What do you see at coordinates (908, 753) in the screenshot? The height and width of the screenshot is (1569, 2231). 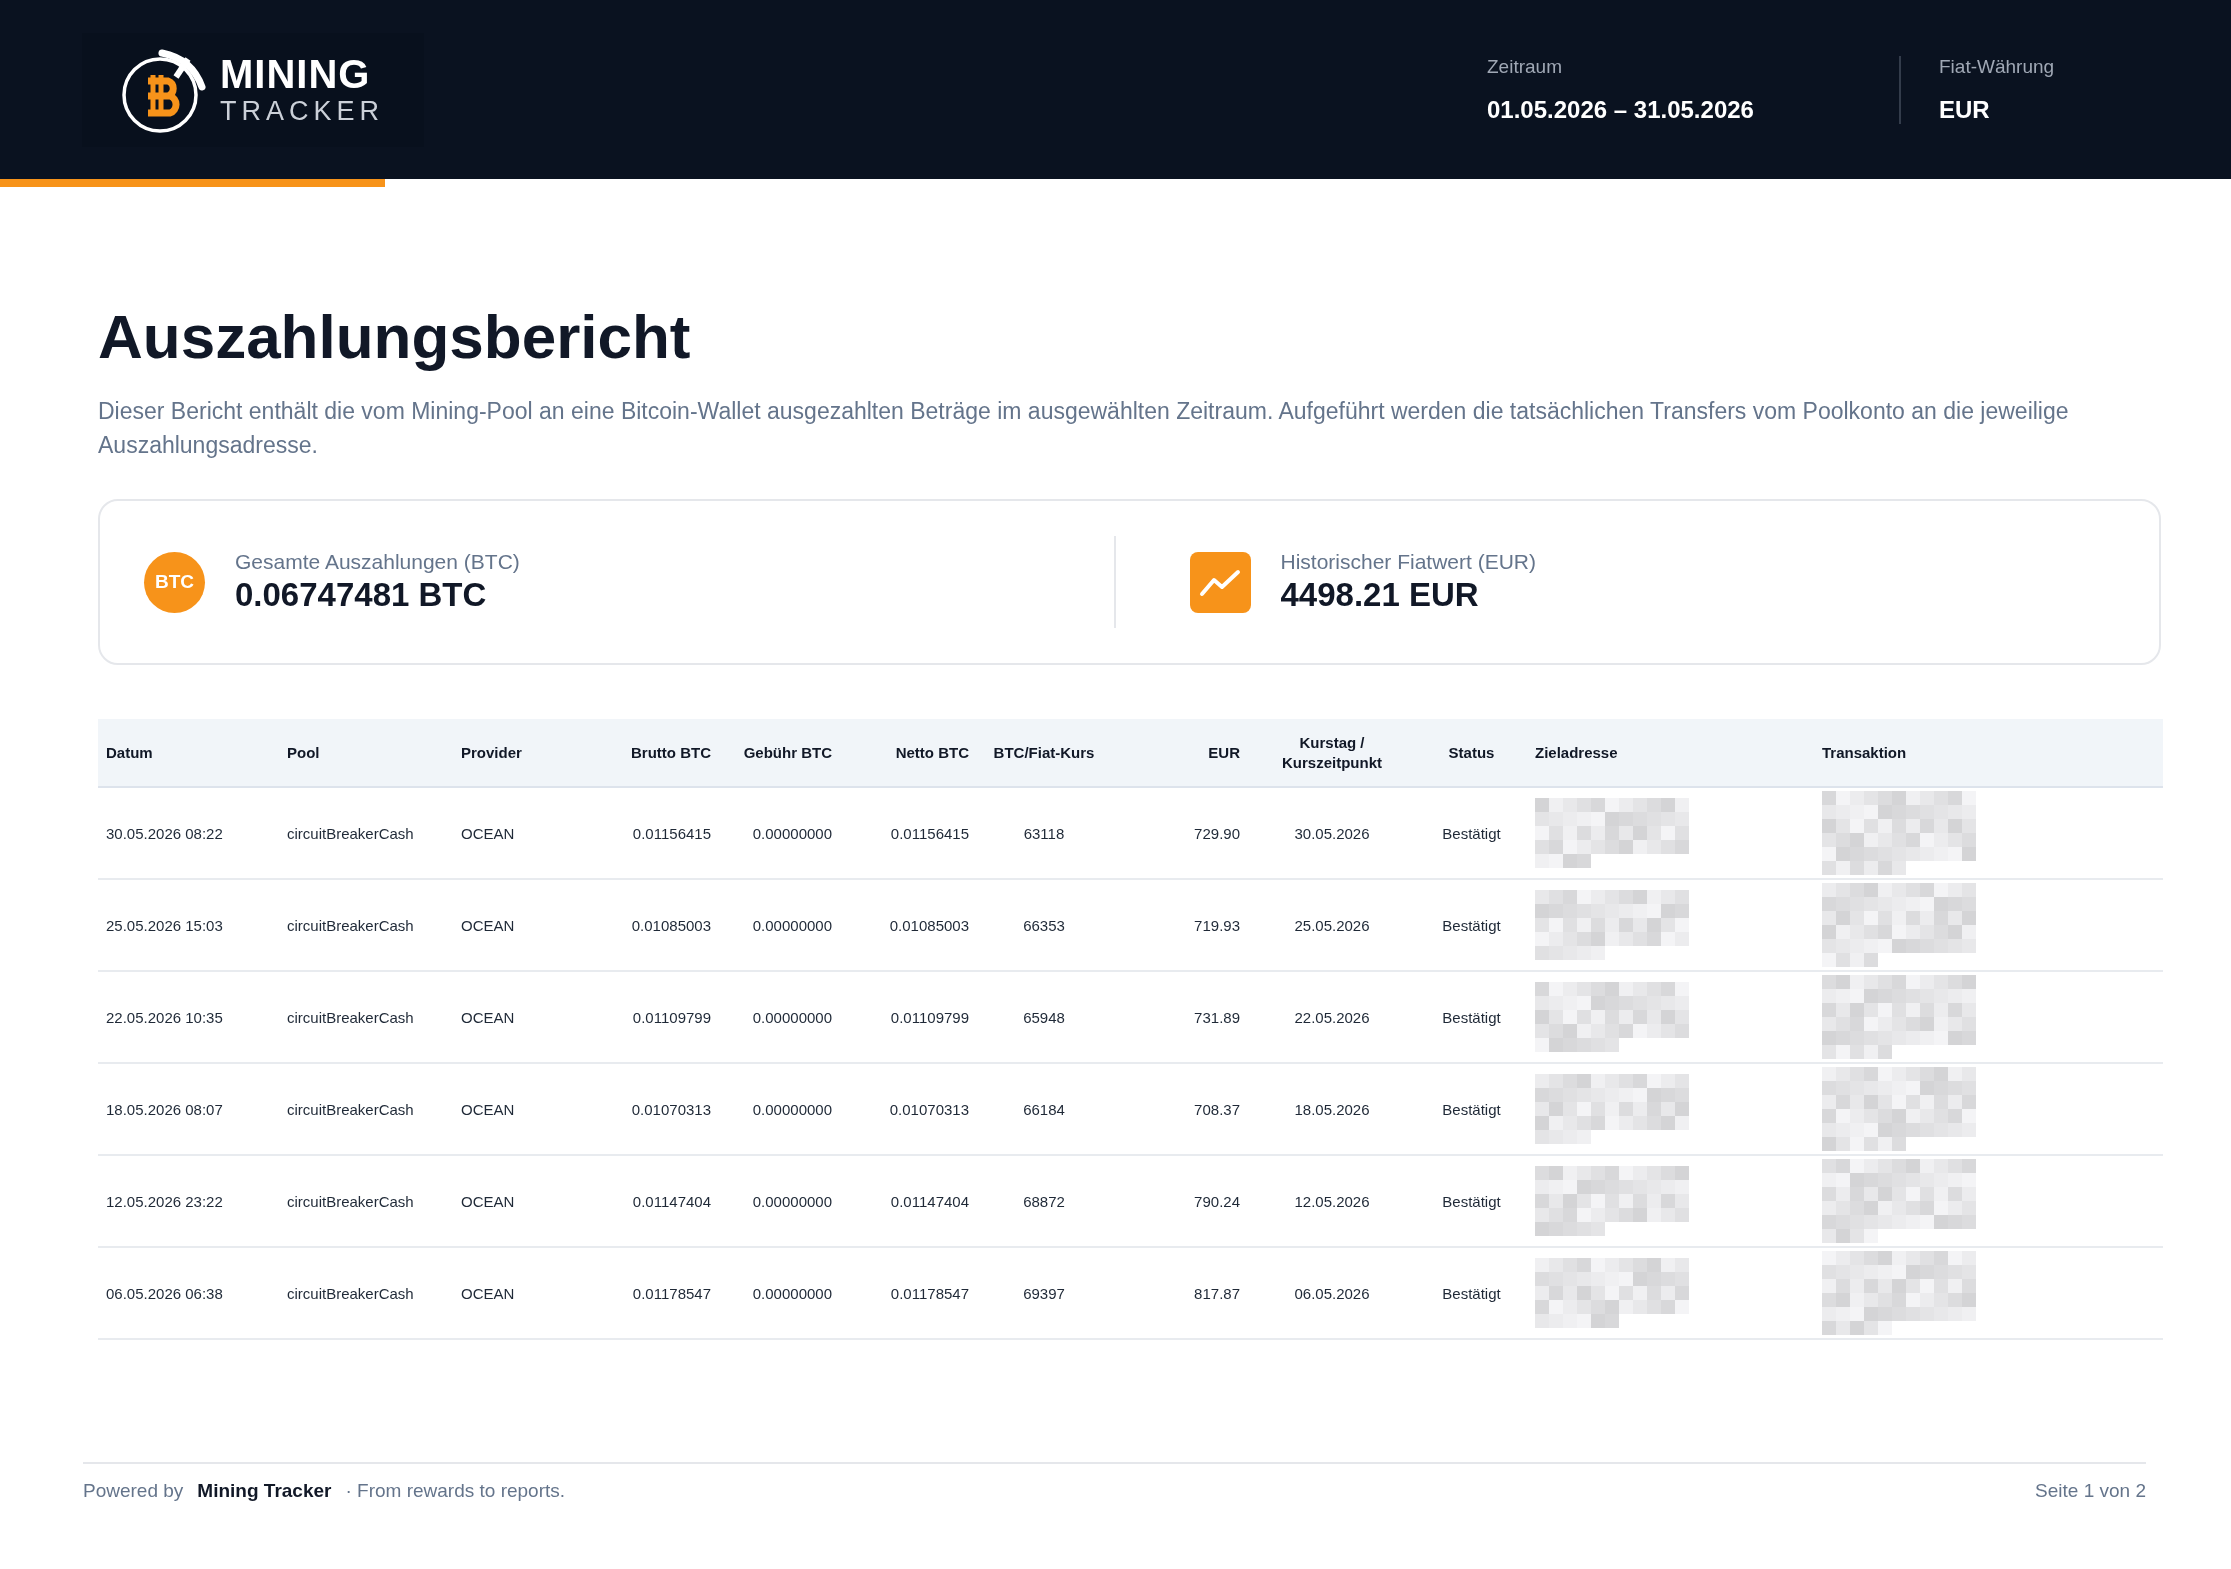 I see `column-header: Netto BTC` at bounding box center [908, 753].